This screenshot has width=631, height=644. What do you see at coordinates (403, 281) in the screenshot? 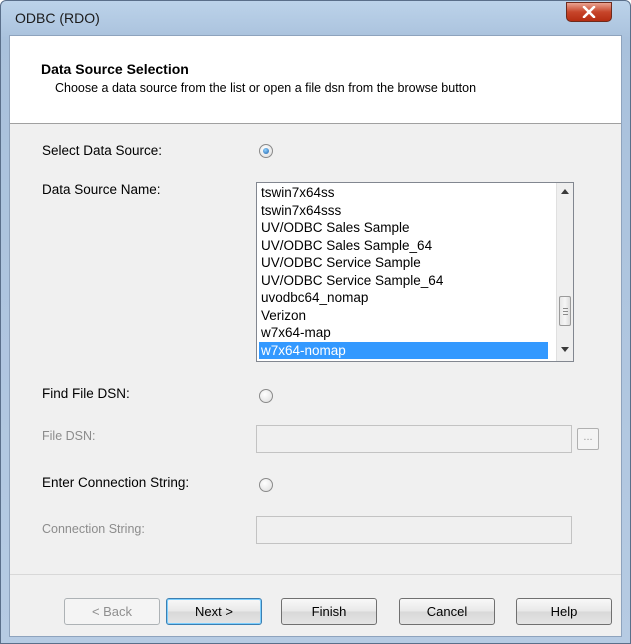
I see `list-item: UV/ODBC Service Sample_64` at bounding box center [403, 281].